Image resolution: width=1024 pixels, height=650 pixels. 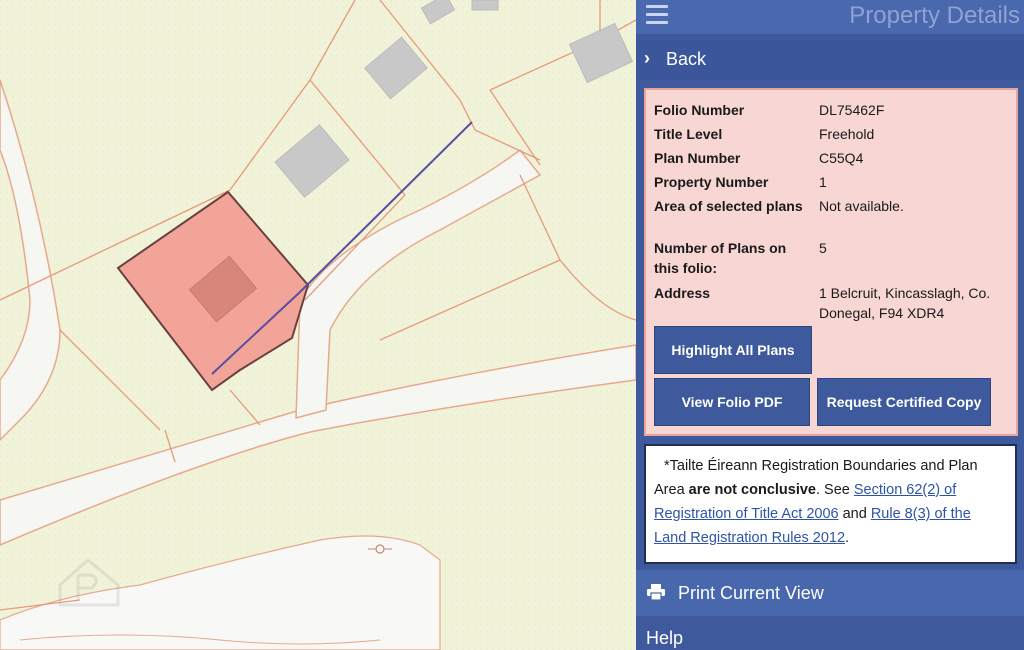 I want to click on view-folio-pdf-button: View Folio PDF, so click(x=732, y=402).